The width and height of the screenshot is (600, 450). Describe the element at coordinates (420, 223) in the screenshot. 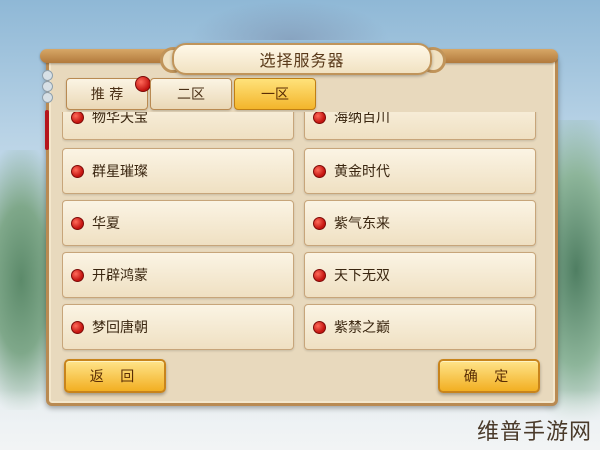

I see `server-item: 紫气东来` at that location.